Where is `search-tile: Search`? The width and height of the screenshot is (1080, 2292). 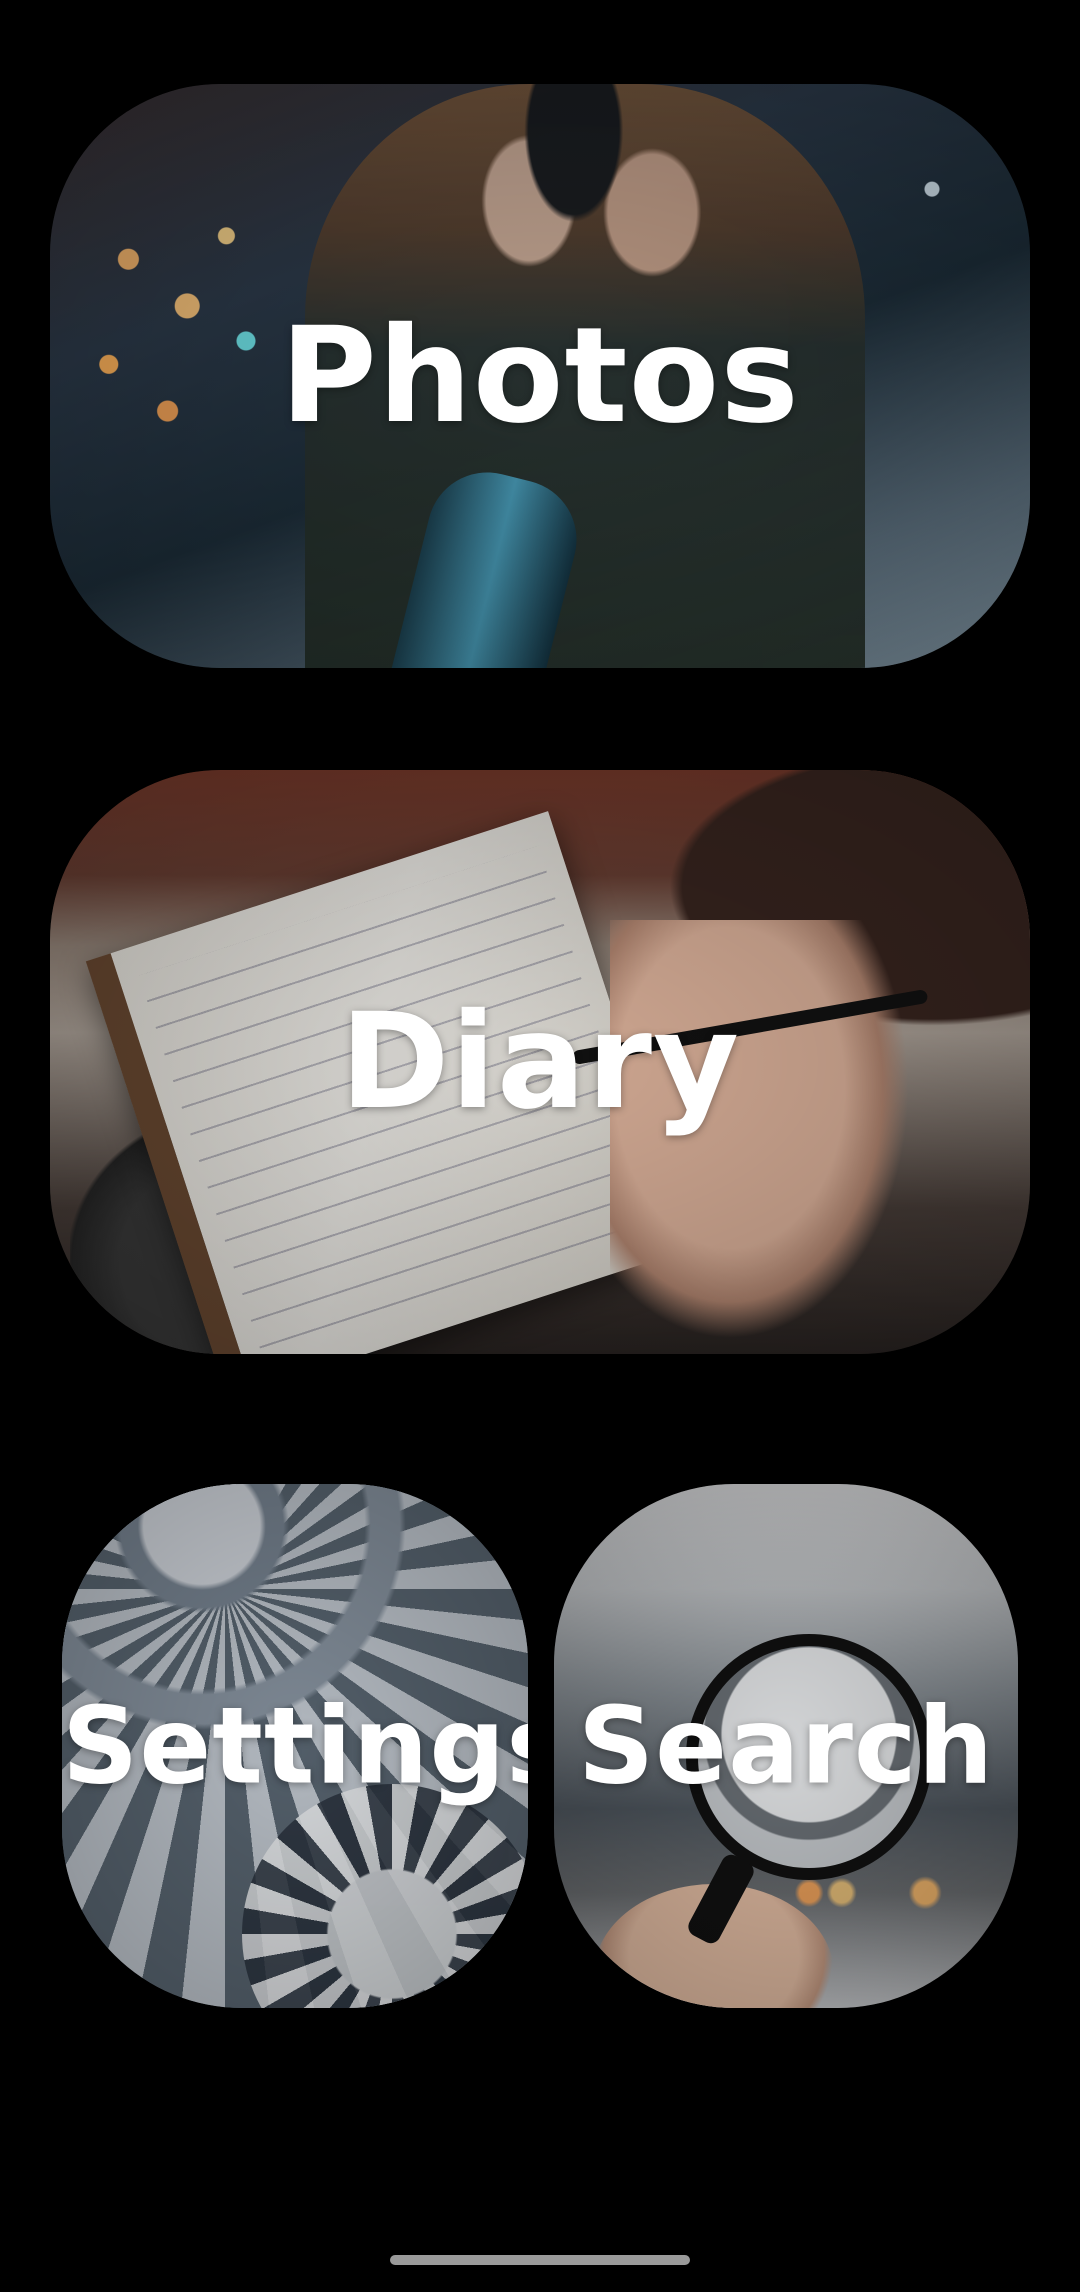 search-tile: Search is located at coordinates (786, 1746).